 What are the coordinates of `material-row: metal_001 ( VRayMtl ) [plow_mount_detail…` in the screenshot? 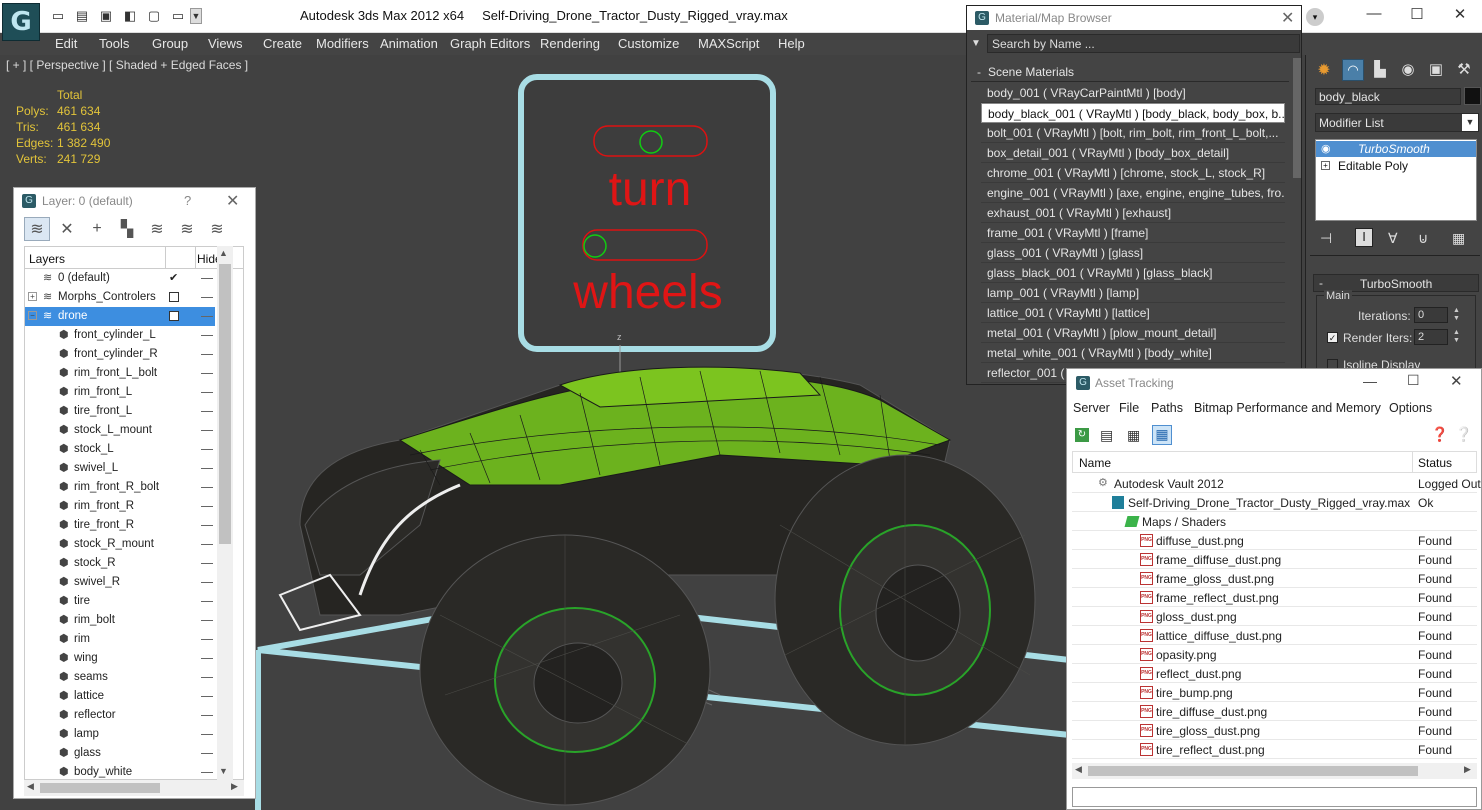 It's located at (1133, 333).